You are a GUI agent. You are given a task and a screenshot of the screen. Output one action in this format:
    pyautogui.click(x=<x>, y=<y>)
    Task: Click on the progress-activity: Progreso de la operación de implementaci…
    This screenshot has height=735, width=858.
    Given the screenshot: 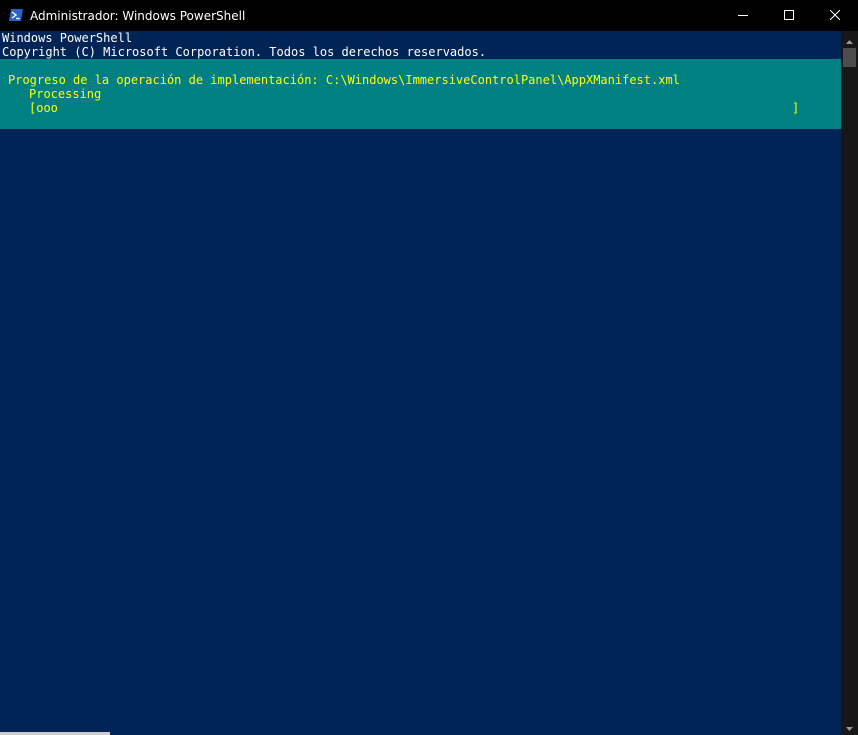 What is the action you would take?
    pyautogui.click(x=344, y=80)
    